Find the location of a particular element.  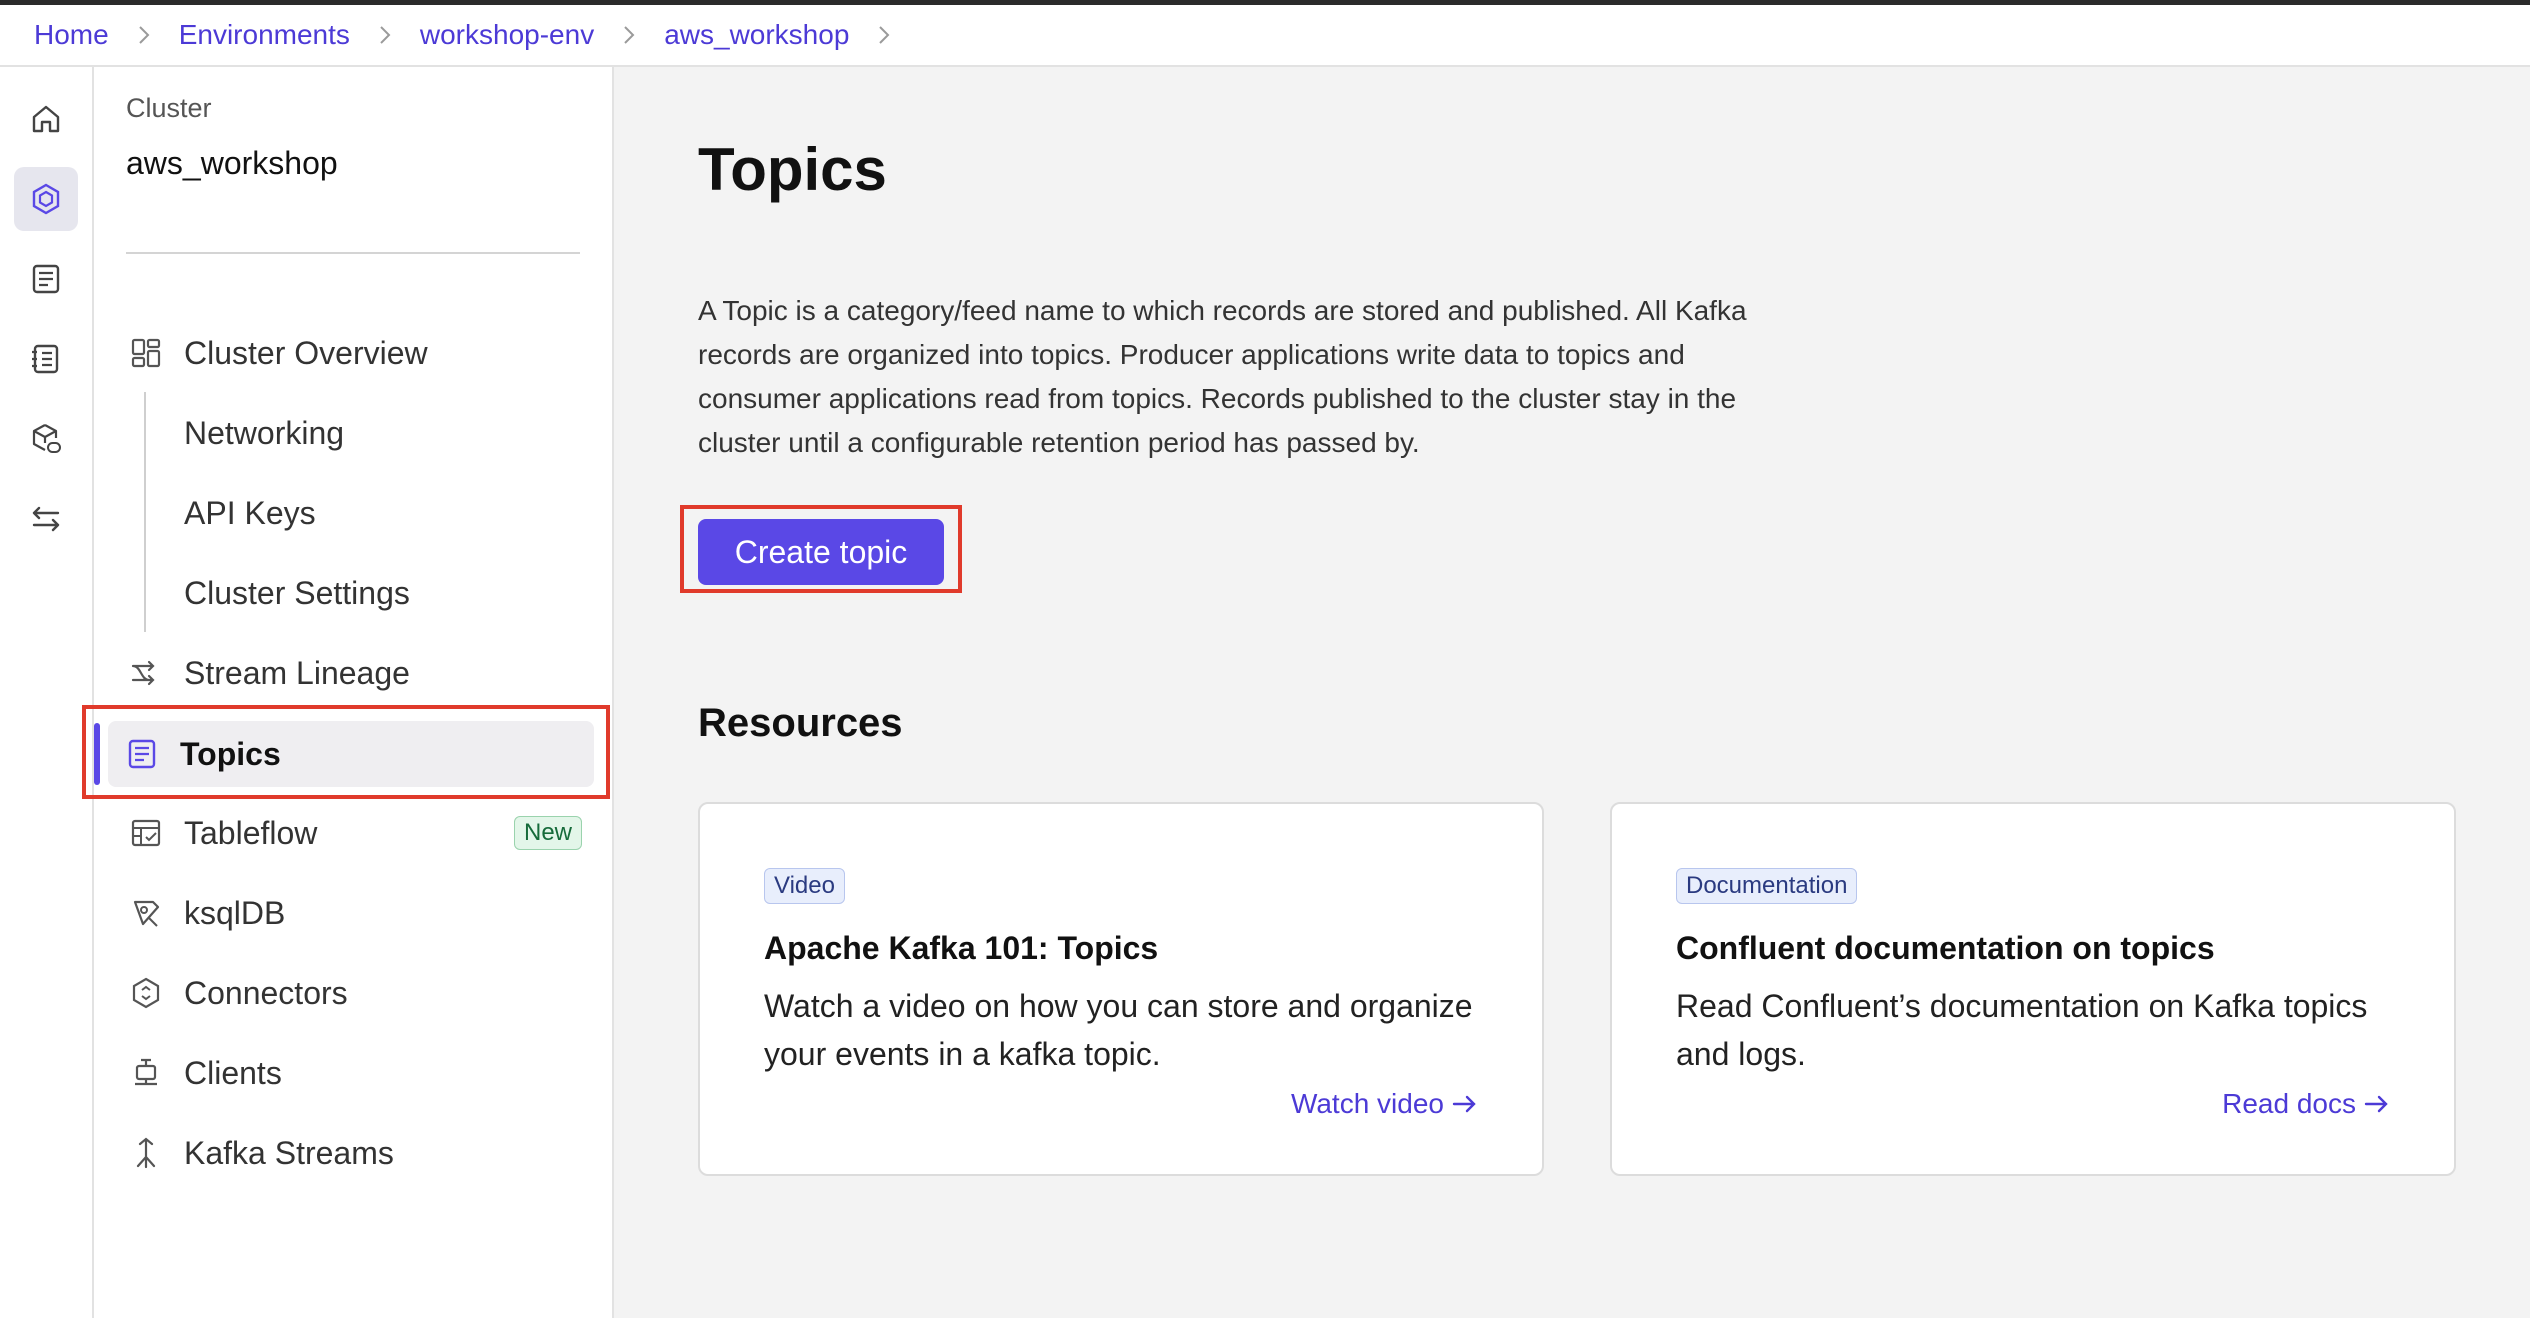

nav-label: Kafka Streams is located at coordinates (289, 1152).